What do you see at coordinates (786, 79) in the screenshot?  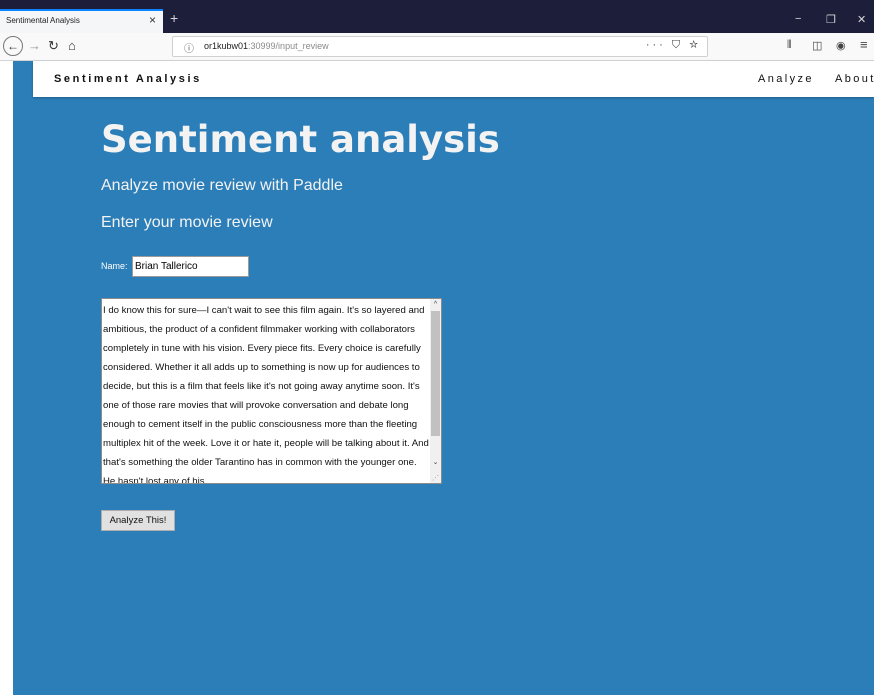 I see `nav-link-analyze: Analyze` at bounding box center [786, 79].